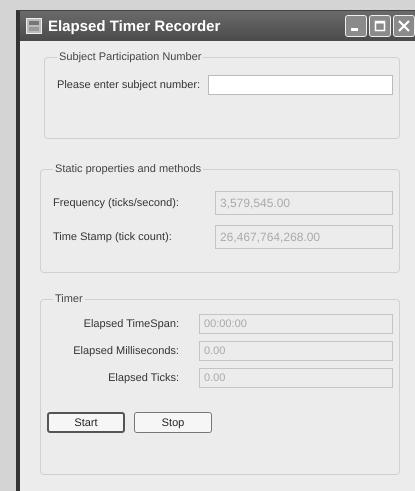 The width and height of the screenshot is (415, 491). I want to click on app-icon, so click(34, 26).